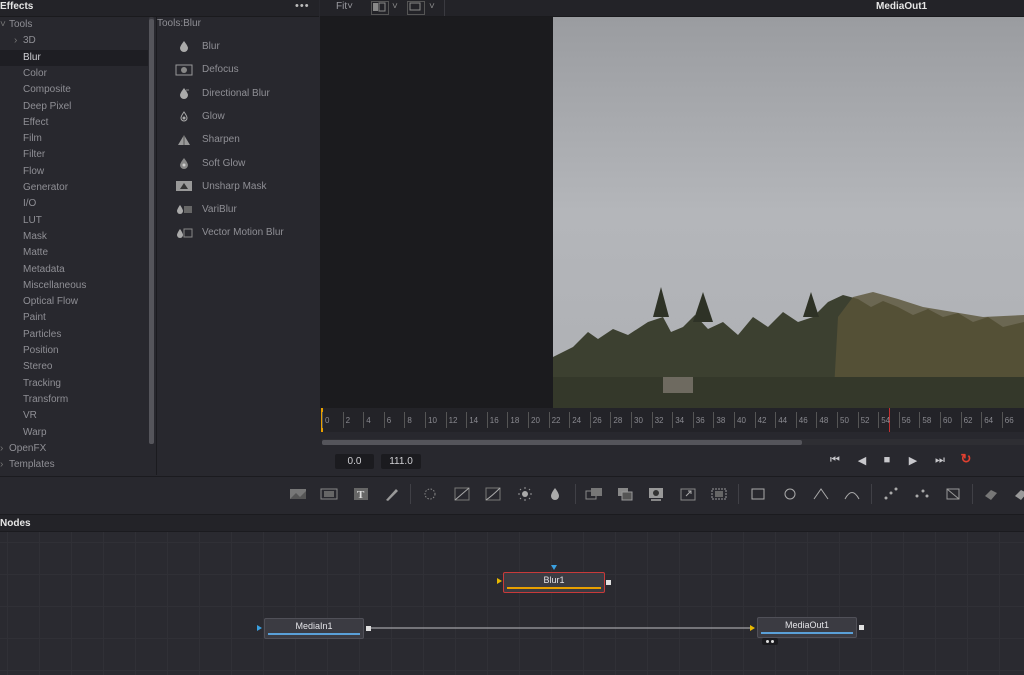 The height and width of the screenshot is (675, 1024). What do you see at coordinates (34, 155) in the screenshot?
I see `tree-item-label: Filter` at bounding box center [34, 155].